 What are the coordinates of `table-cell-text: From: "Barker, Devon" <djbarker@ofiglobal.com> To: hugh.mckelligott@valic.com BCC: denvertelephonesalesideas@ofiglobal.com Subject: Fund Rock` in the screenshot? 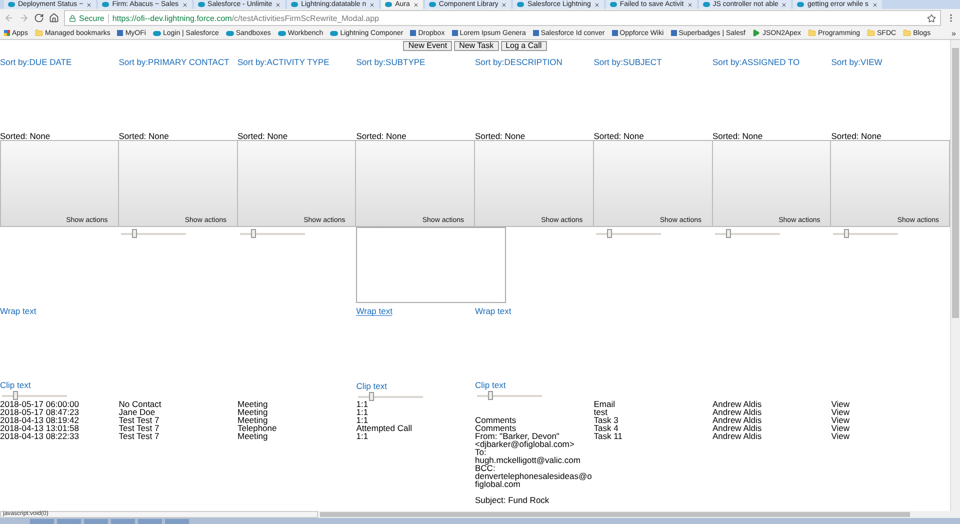 It's located at (534, 468).